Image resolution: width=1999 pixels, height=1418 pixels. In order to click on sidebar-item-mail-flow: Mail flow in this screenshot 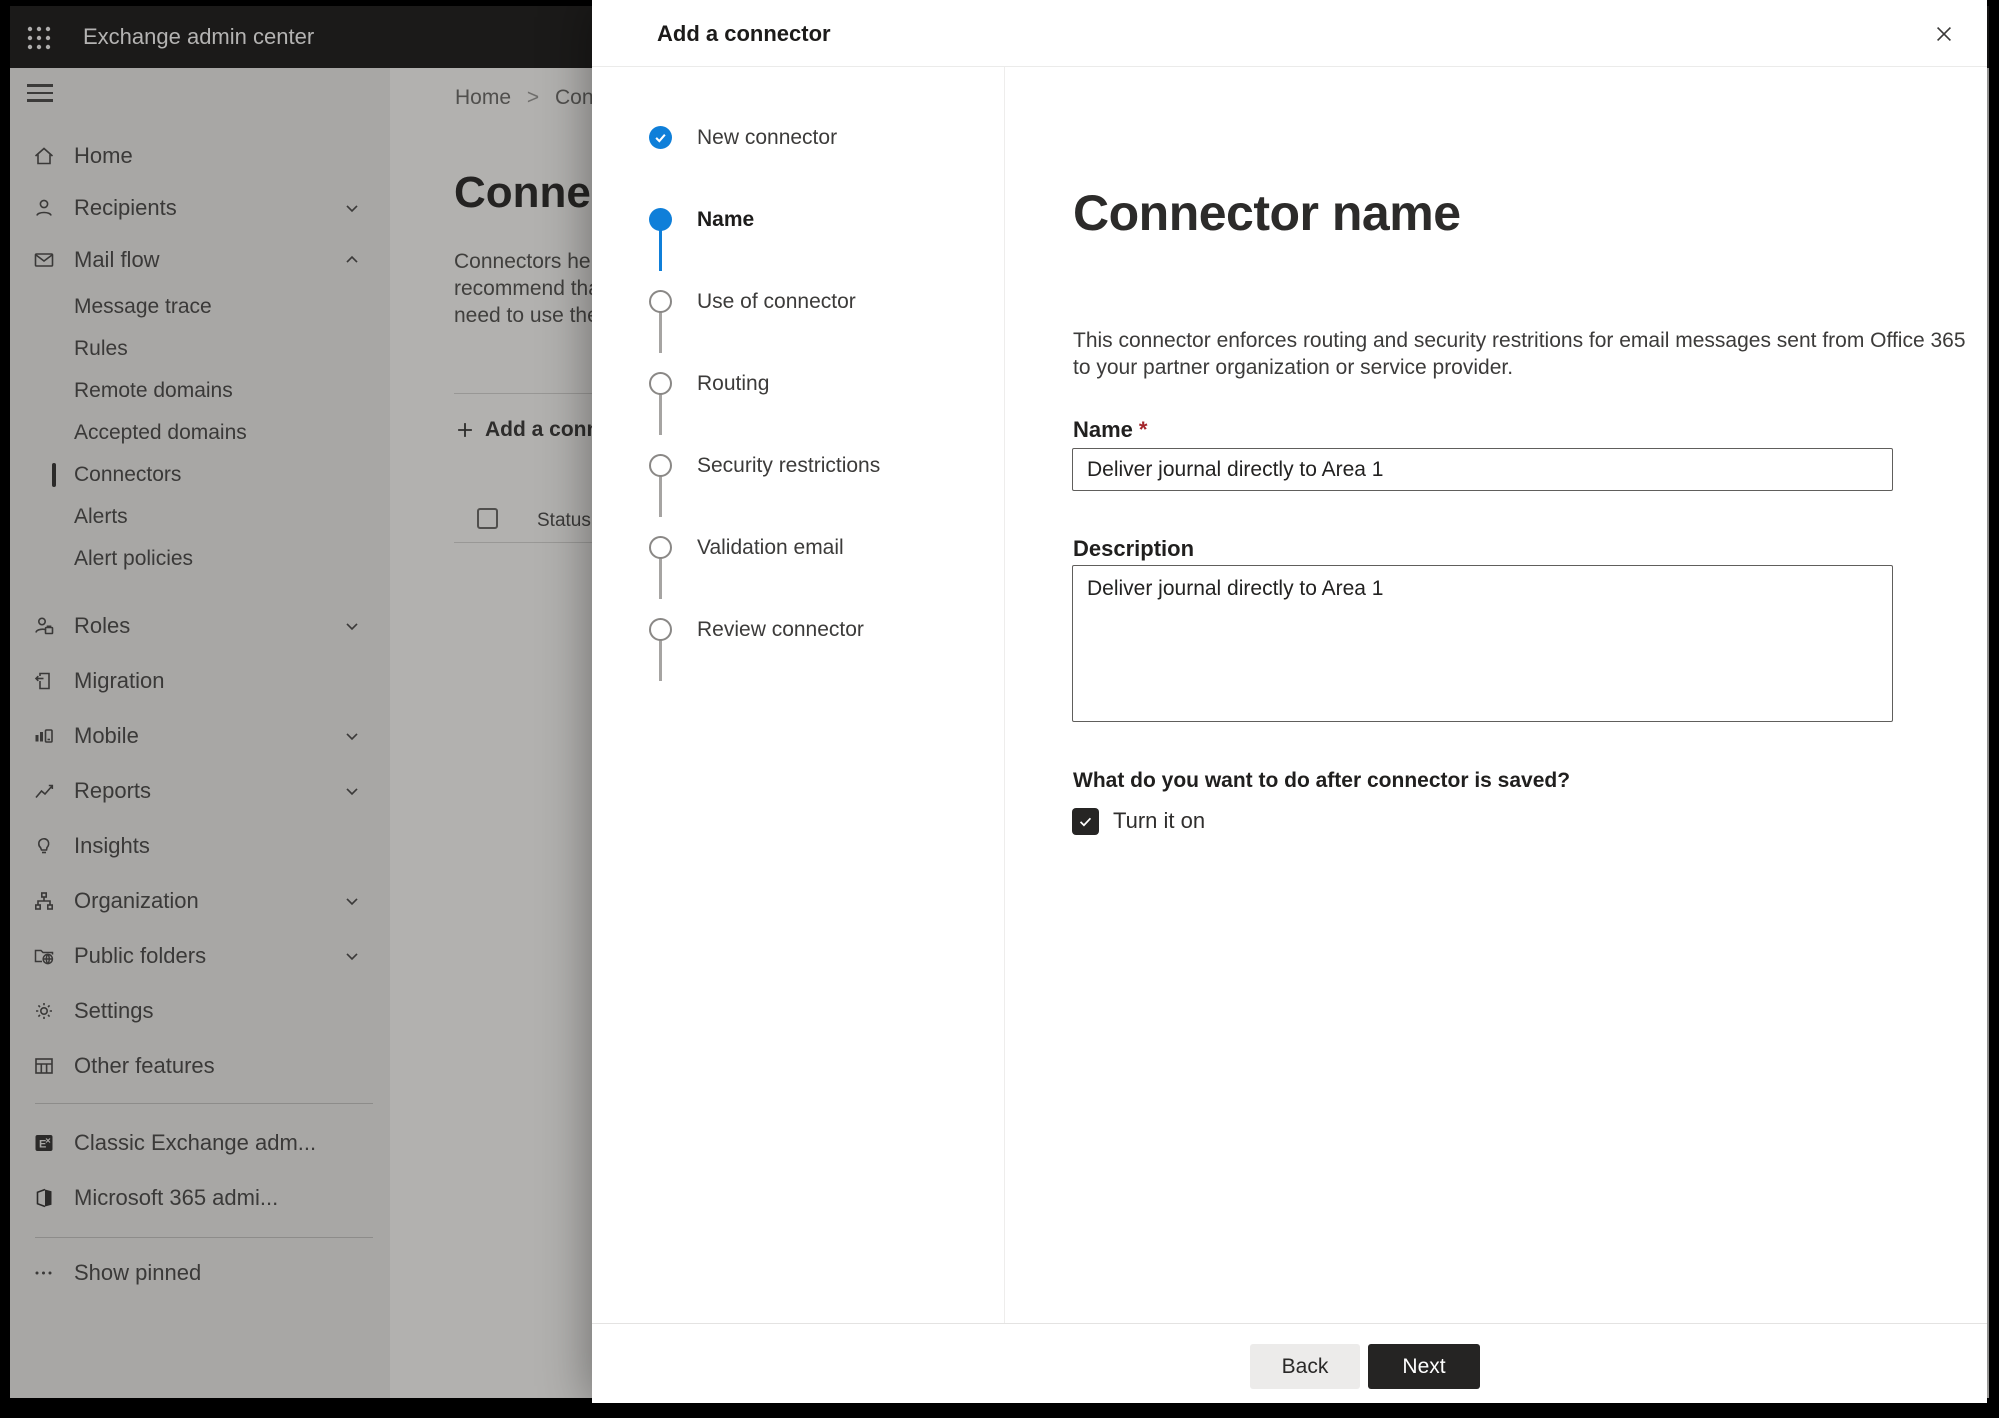, I will do `click(200, 260)`.